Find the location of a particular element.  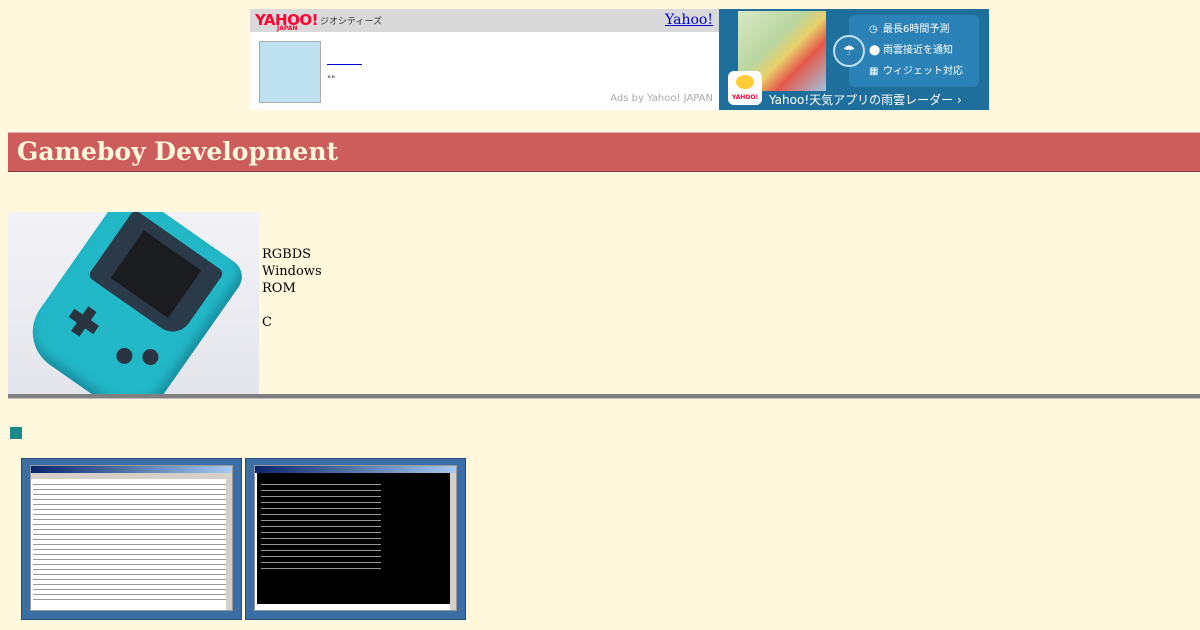

intro-line: Windows is located at coordinates (292, 271).